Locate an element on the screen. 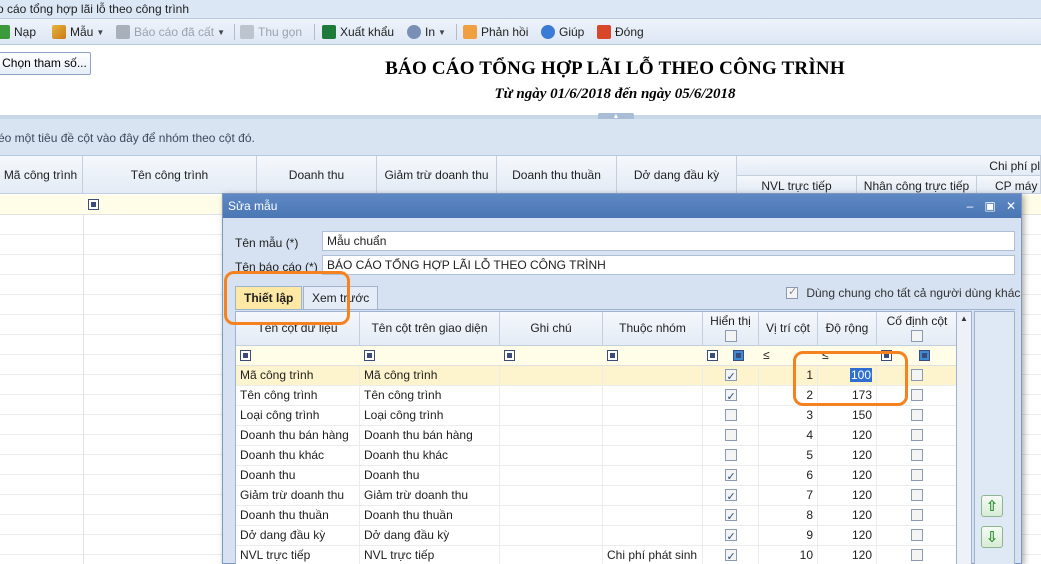 The image size is (1041, 564). table-row: Doanh thu thuầnDoanh thu thuần 8120 is located at coordinates (596, 516).